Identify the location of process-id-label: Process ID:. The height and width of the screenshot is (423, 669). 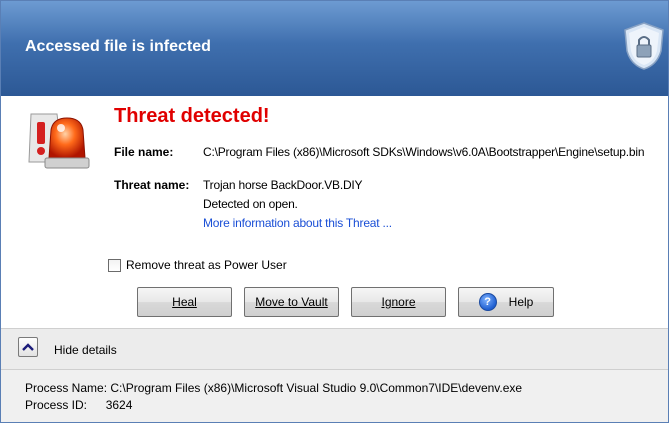
(56, 405).